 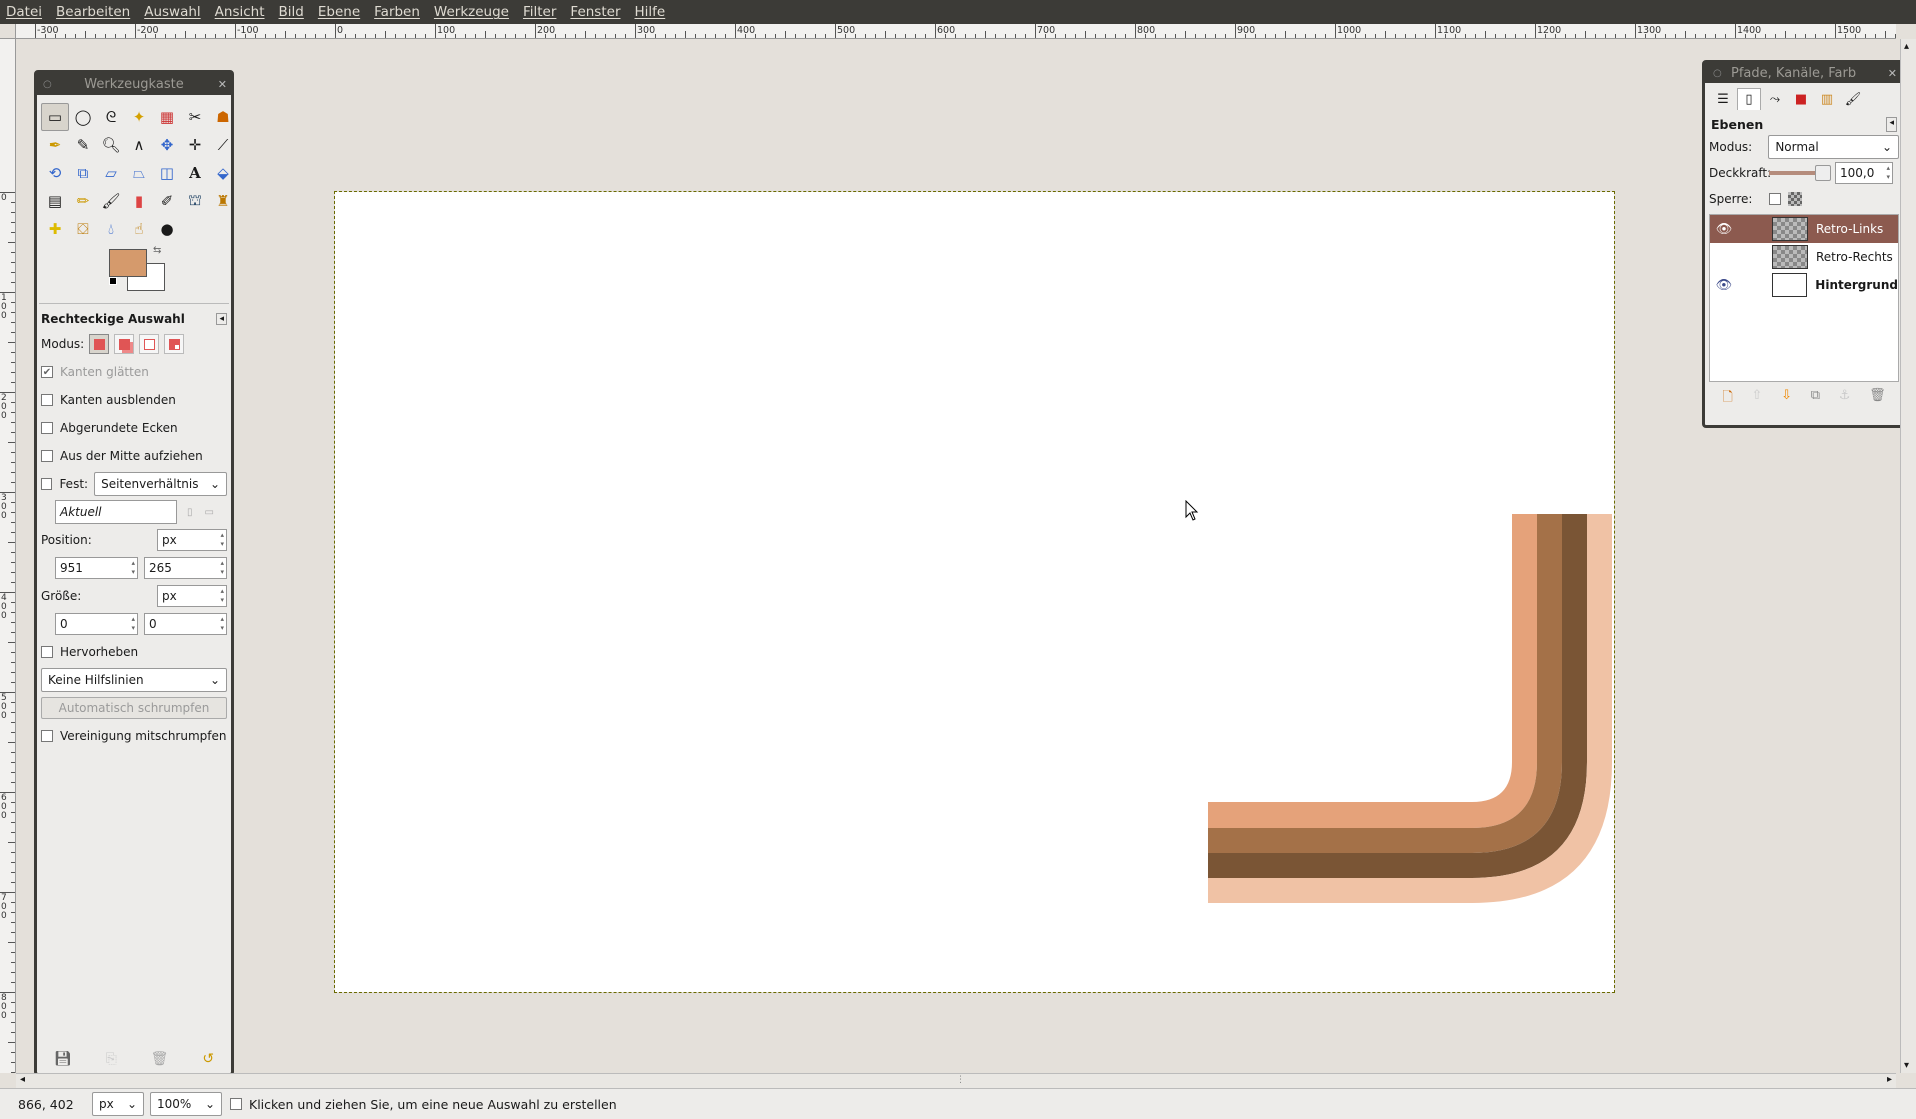 What do you see at coordinates (539, 12) in the screenshot?
I see `menu-item-filter: Filter` at bounding box center [539, 12].